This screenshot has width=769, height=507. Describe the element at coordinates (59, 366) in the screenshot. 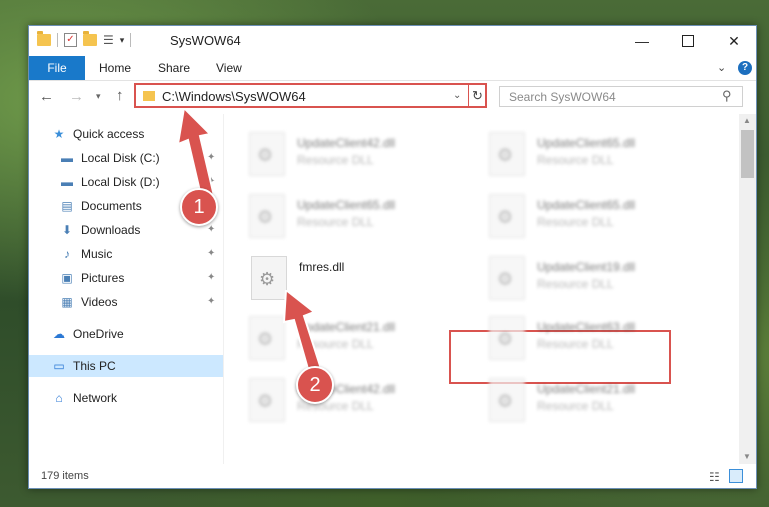

I see `computer-icon: ▭` at that location.